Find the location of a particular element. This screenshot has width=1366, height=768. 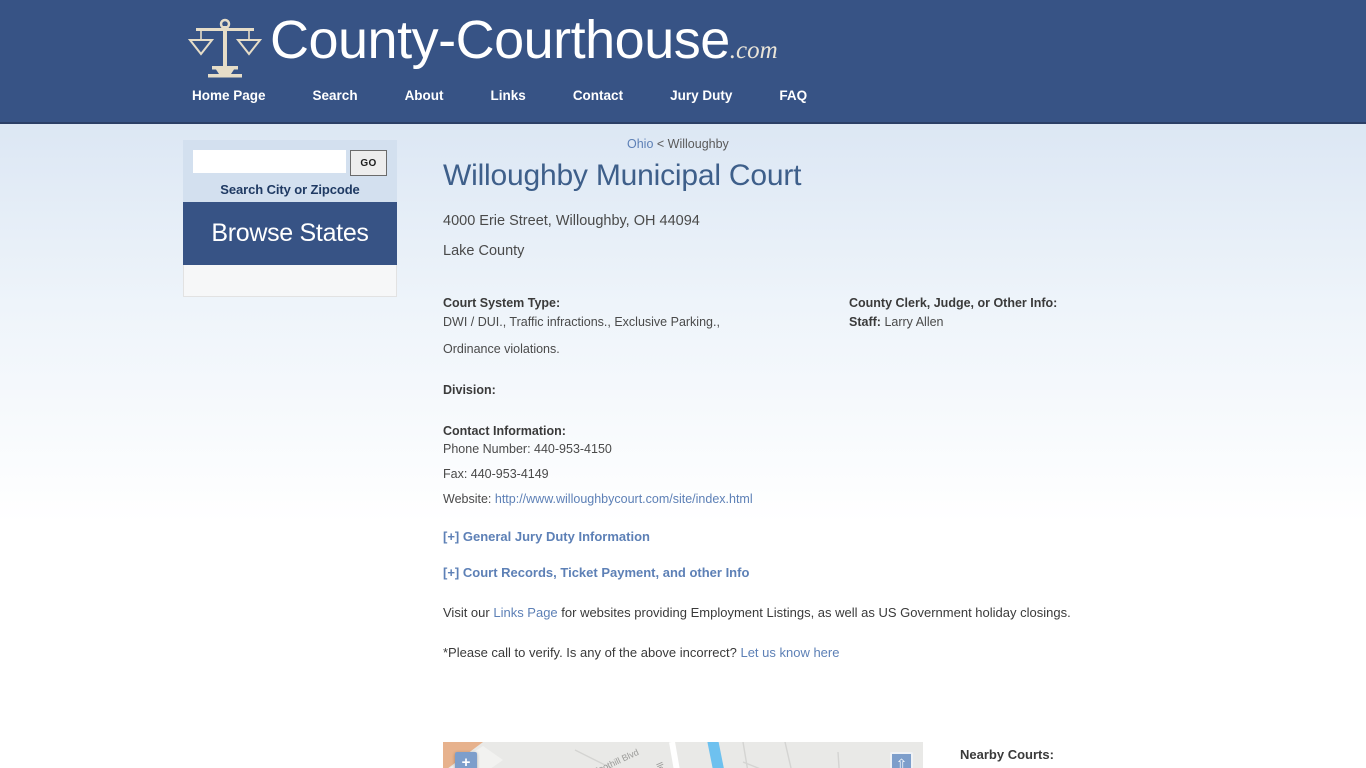

site-logo: County-Courthouse.com is located at coordinates (483, 43).